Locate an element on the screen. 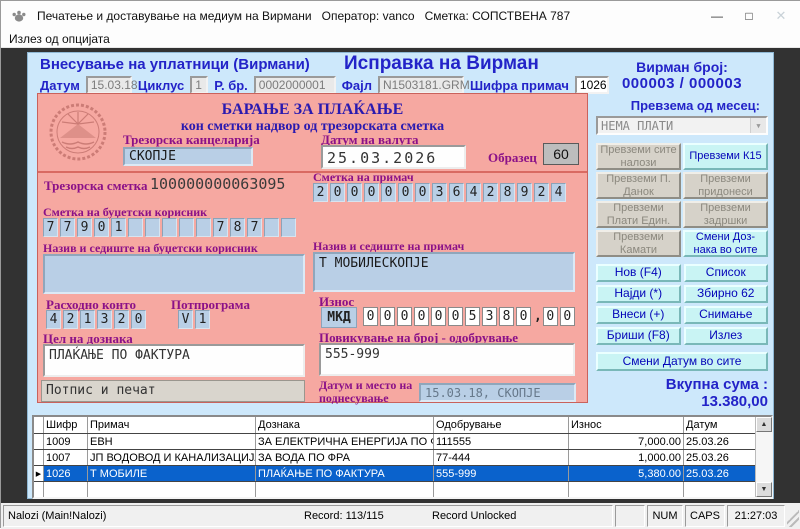 Image resolution: width=800 pixels, height=529 pixels. maximize-icon: □ is located at coordinates (749, 16).